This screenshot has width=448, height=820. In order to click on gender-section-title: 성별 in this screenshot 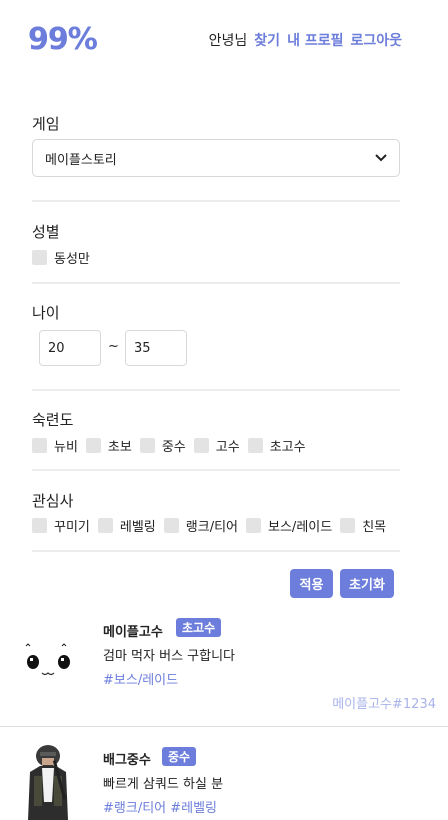, I will do `click(46, 232)`.